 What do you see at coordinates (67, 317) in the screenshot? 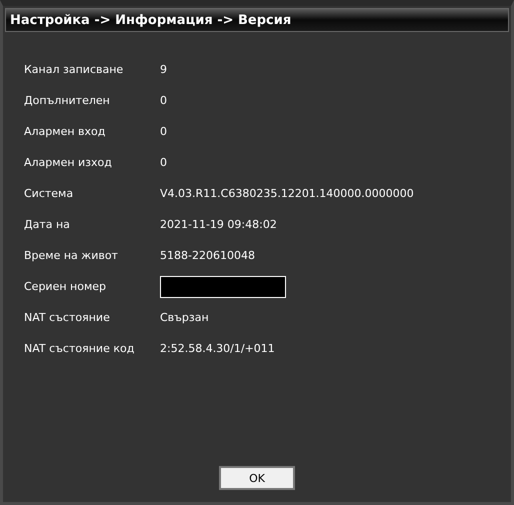
I see `field-label: NAT състояние` at bounding box center [67, 317].